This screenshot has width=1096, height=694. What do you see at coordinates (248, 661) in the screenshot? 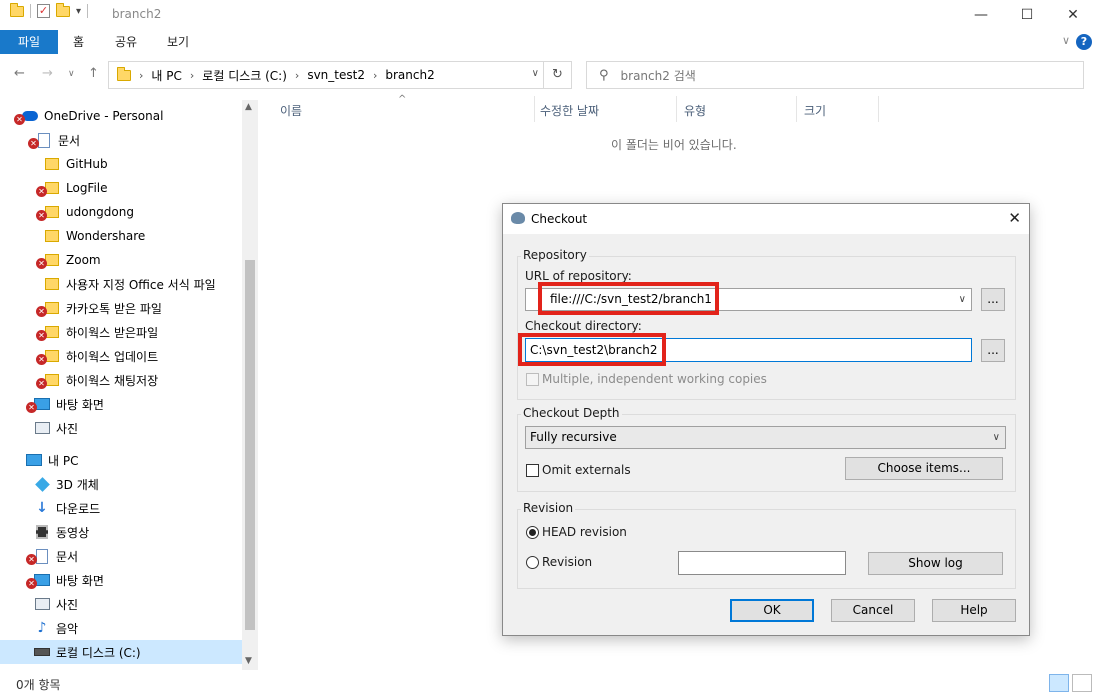
I see `scroll-down-icon: ▼` at bounding box center [248, 661].